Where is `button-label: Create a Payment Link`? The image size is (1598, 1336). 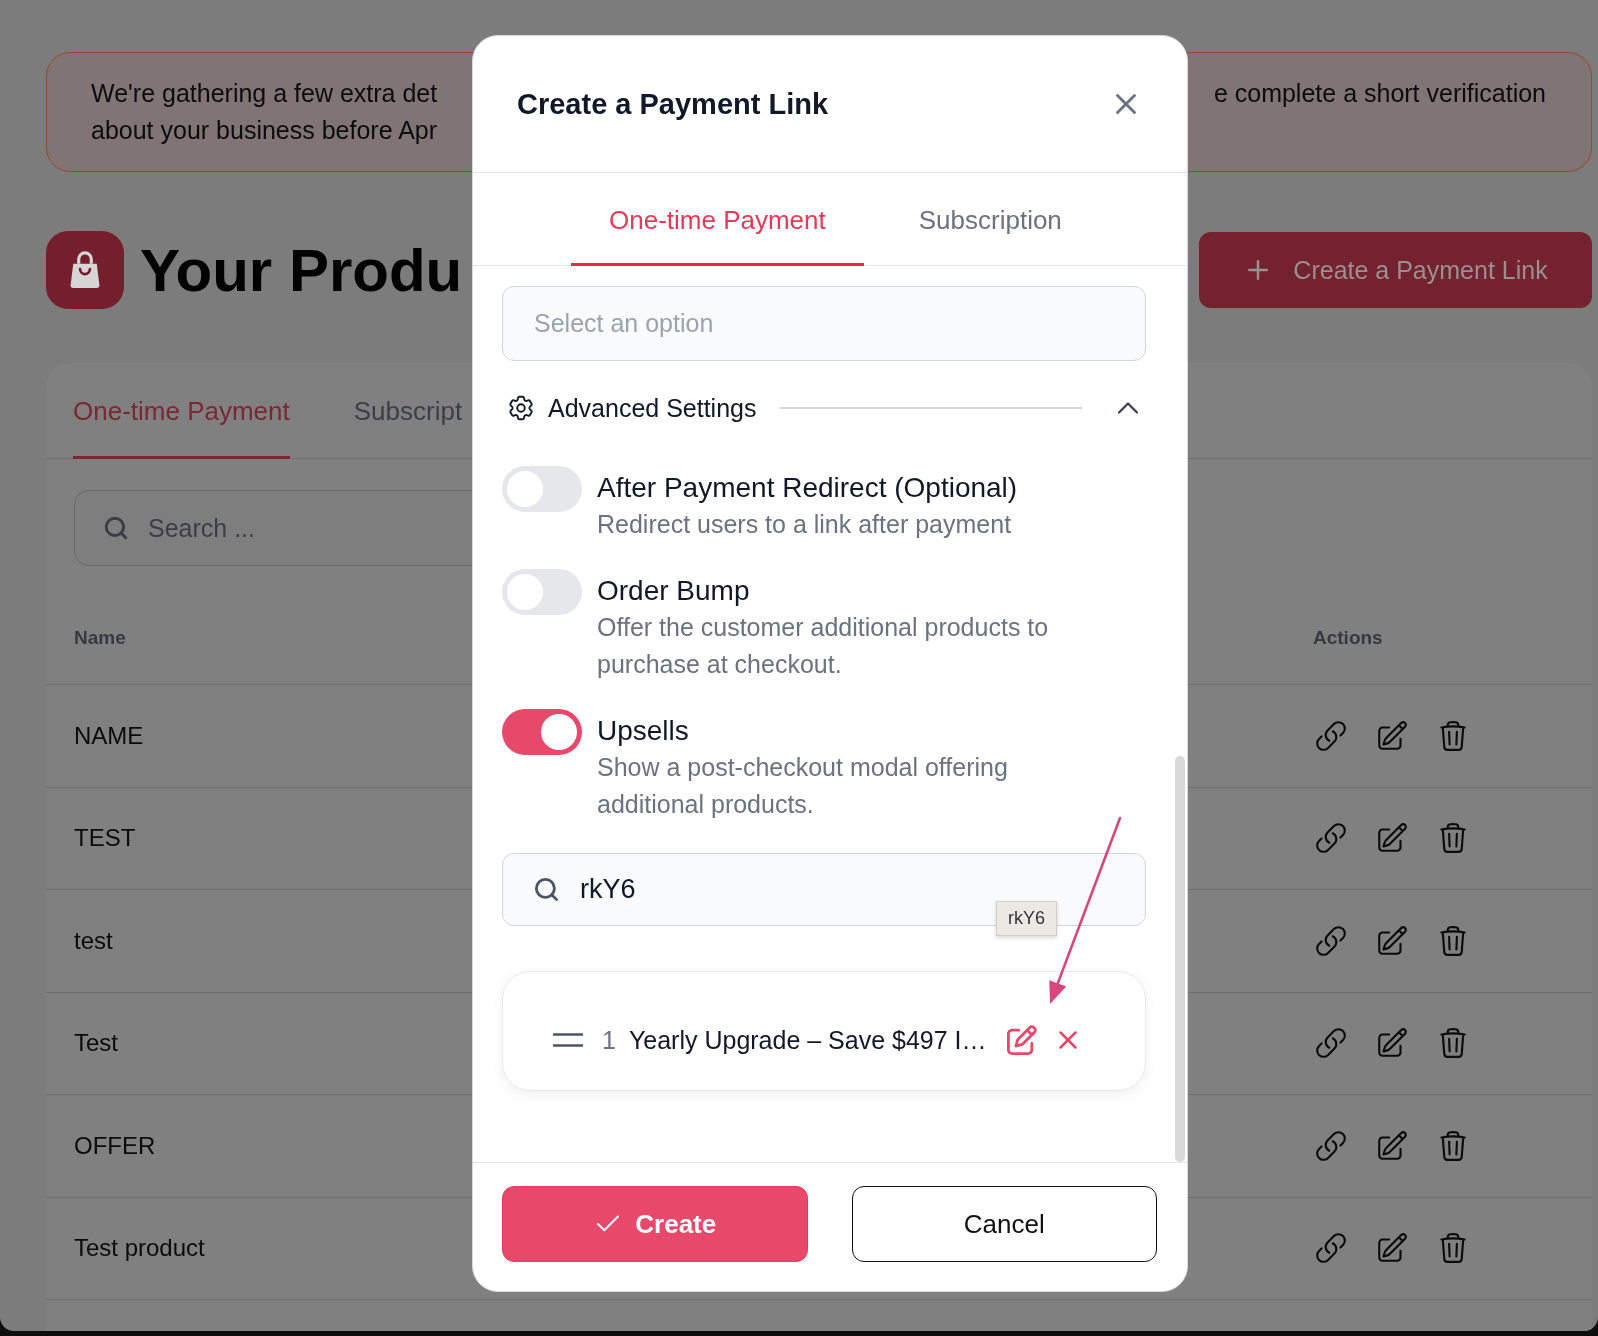 button-label: Create a Payment Link is located at coordinates (1420, 270).